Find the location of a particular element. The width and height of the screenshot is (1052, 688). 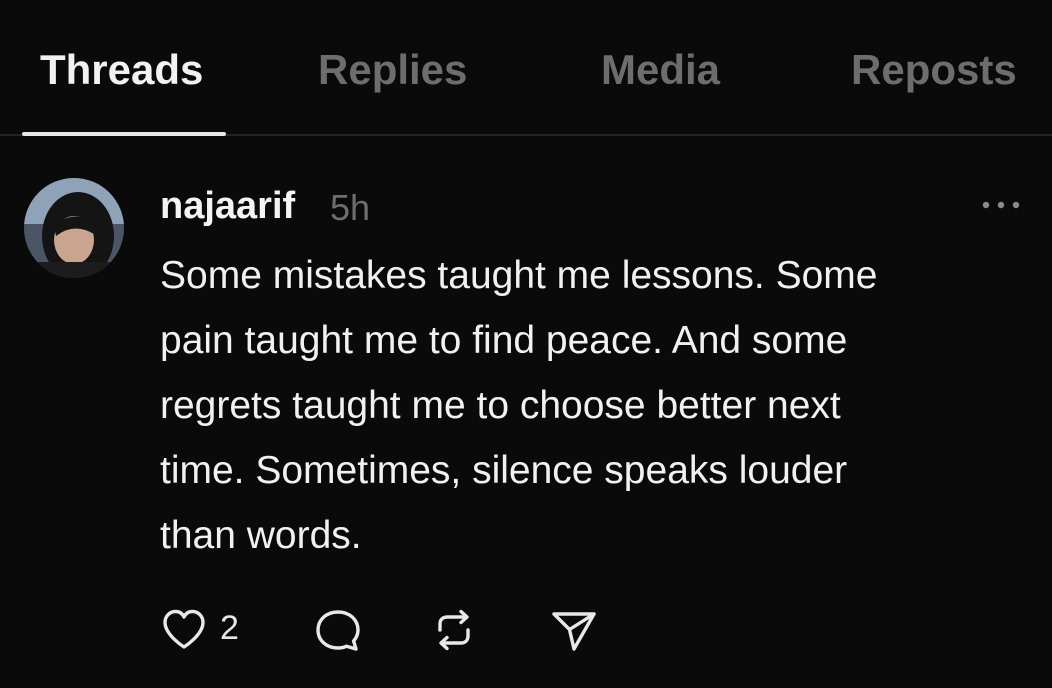

share-button is located at coordinates (574, 630).